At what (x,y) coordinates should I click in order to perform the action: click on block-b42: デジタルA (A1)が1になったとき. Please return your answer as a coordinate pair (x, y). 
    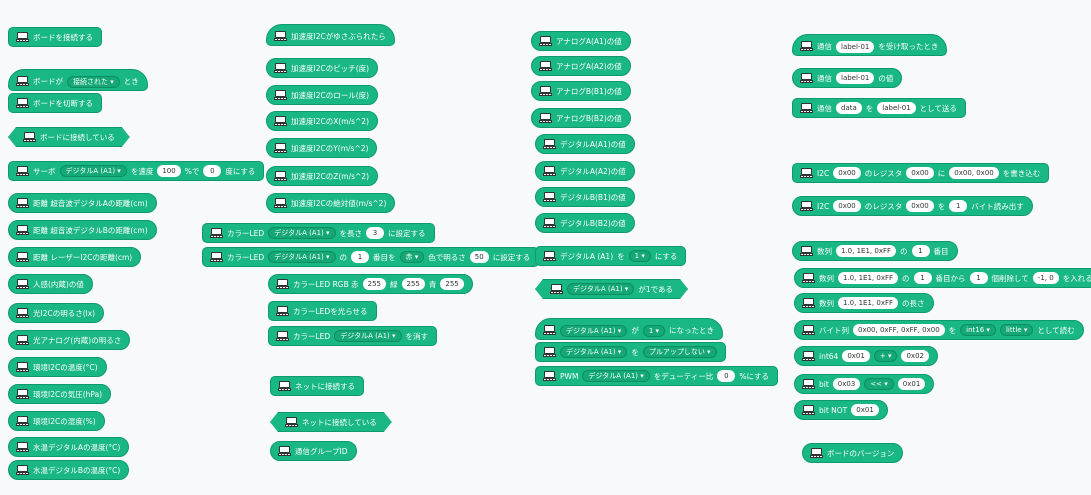
    Looking at the image, I should click on (629, 329).